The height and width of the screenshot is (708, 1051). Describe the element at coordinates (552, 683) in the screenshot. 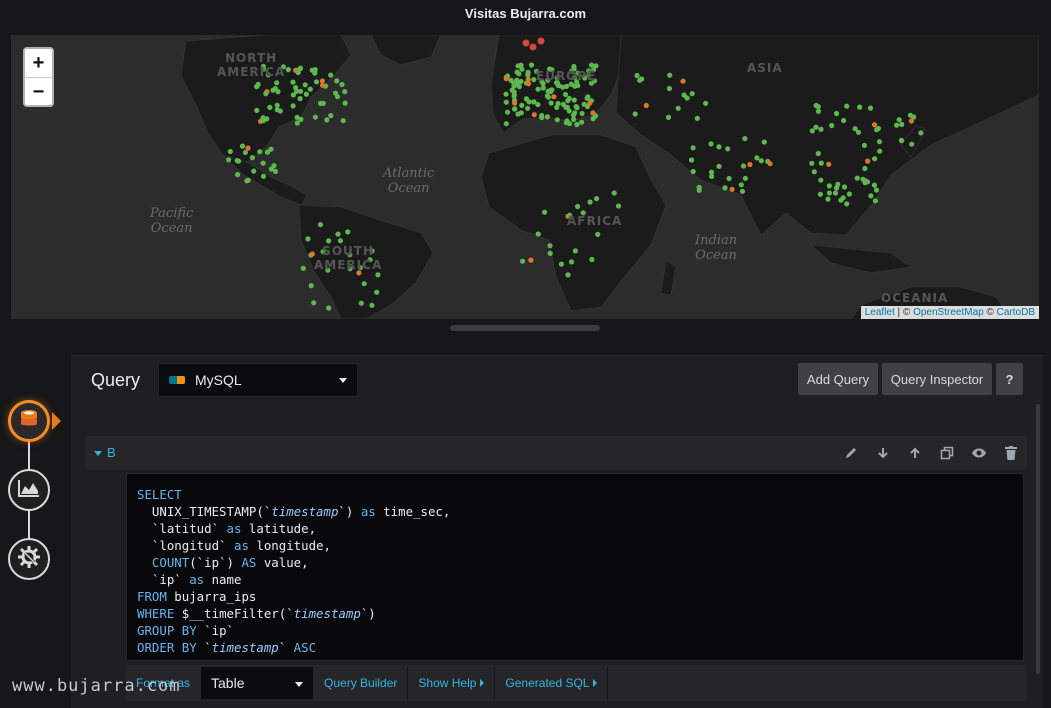

I see `generated-sql-button: Generated SQL` at that location.